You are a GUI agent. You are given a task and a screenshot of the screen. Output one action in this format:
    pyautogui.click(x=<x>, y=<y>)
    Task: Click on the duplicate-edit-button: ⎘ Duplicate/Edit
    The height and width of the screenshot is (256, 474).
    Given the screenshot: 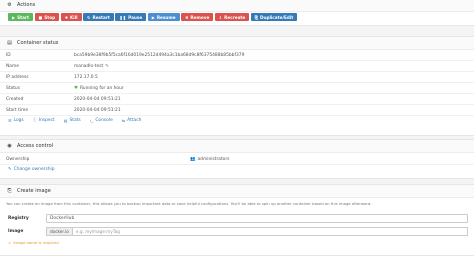 What is the action you would take?
    pyautogui.click(x=274, y=17)
    